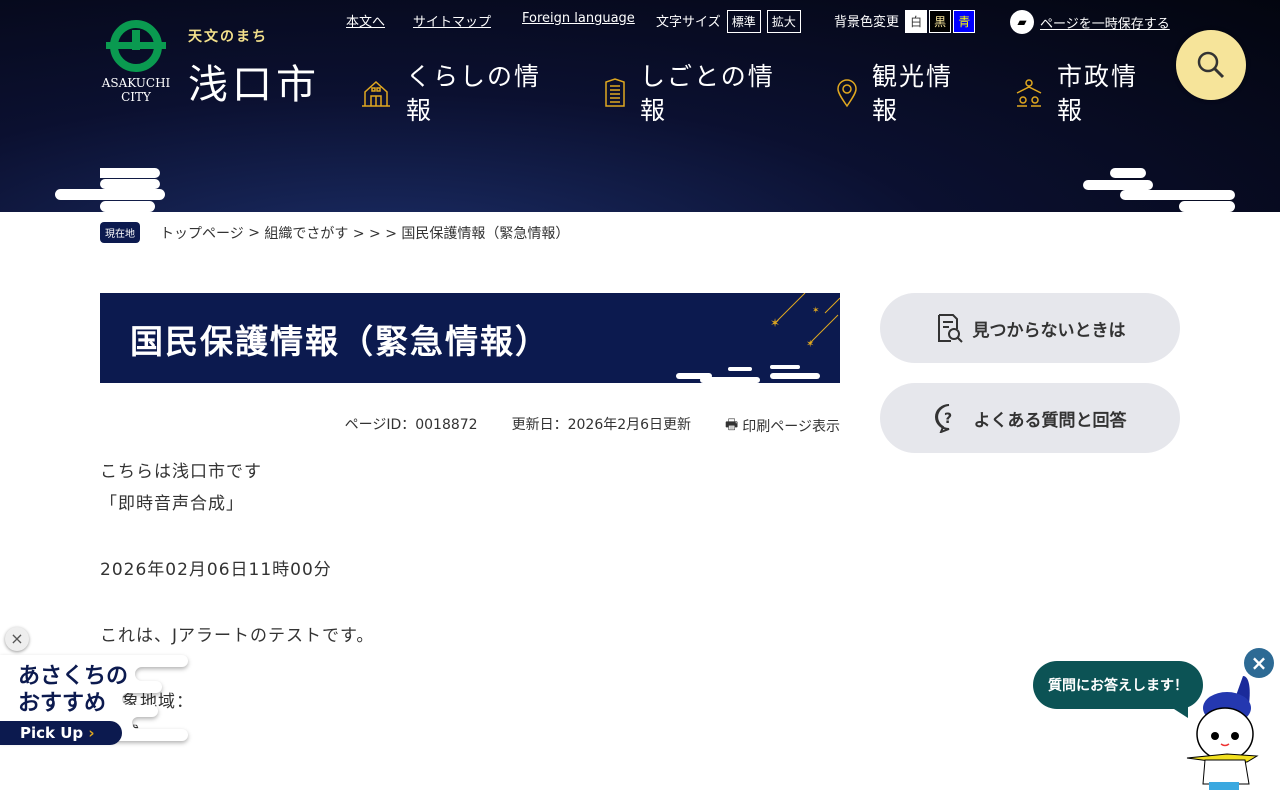 This screenshot has height=800, width=1280. Describe the element at coordinates (452, 22) in the screenshot. I see `sitemap-link: サイトマップ` at that location.